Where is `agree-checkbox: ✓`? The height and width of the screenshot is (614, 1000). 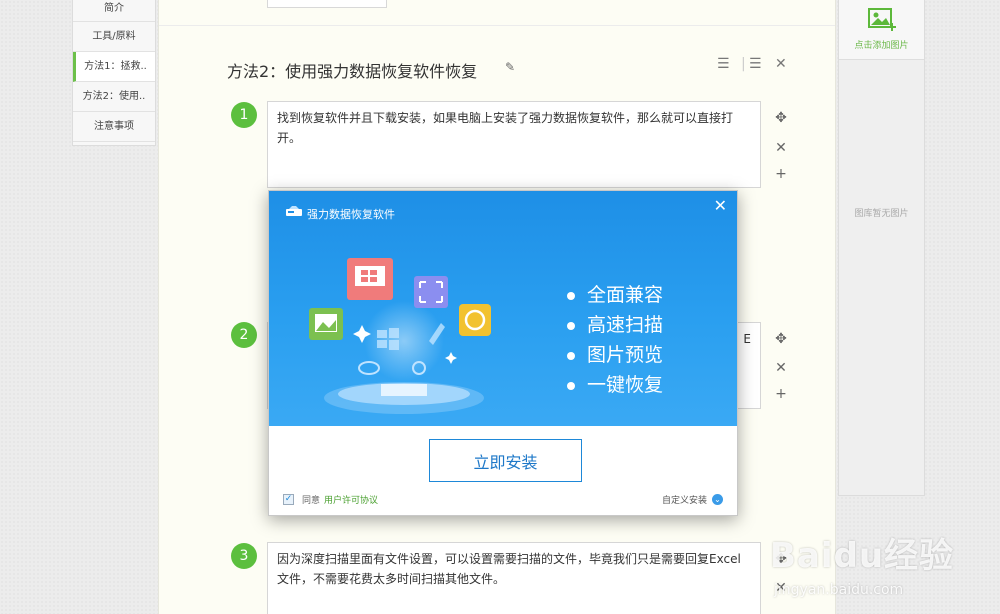
agree-checkbox: ✓ is located at coordinates (288, 499).